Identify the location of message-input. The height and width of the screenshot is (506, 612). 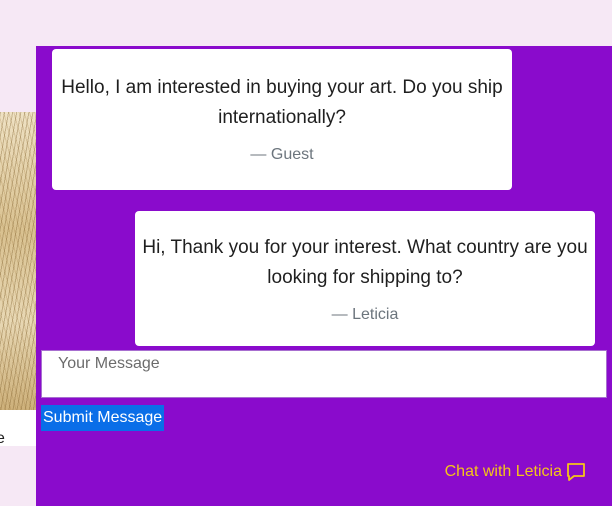
(324, 374).